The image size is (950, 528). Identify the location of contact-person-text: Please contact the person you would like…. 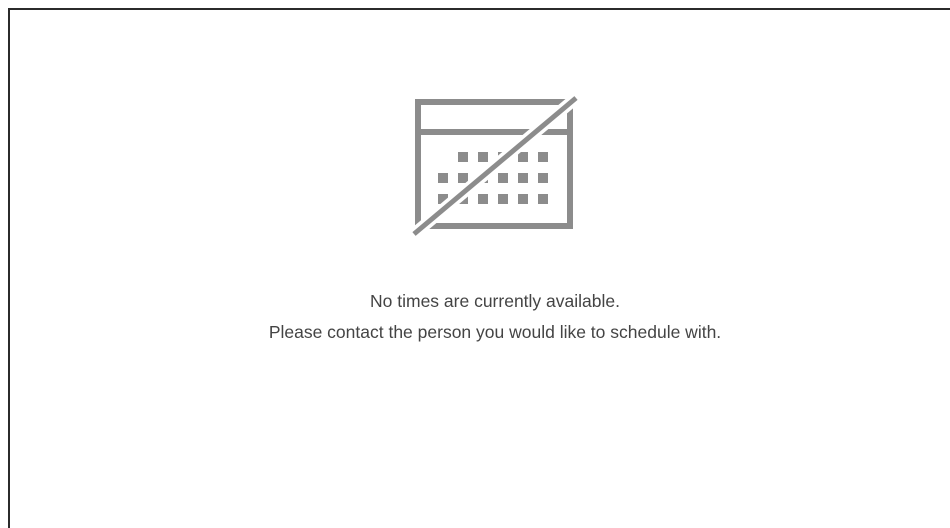
(495, 332).